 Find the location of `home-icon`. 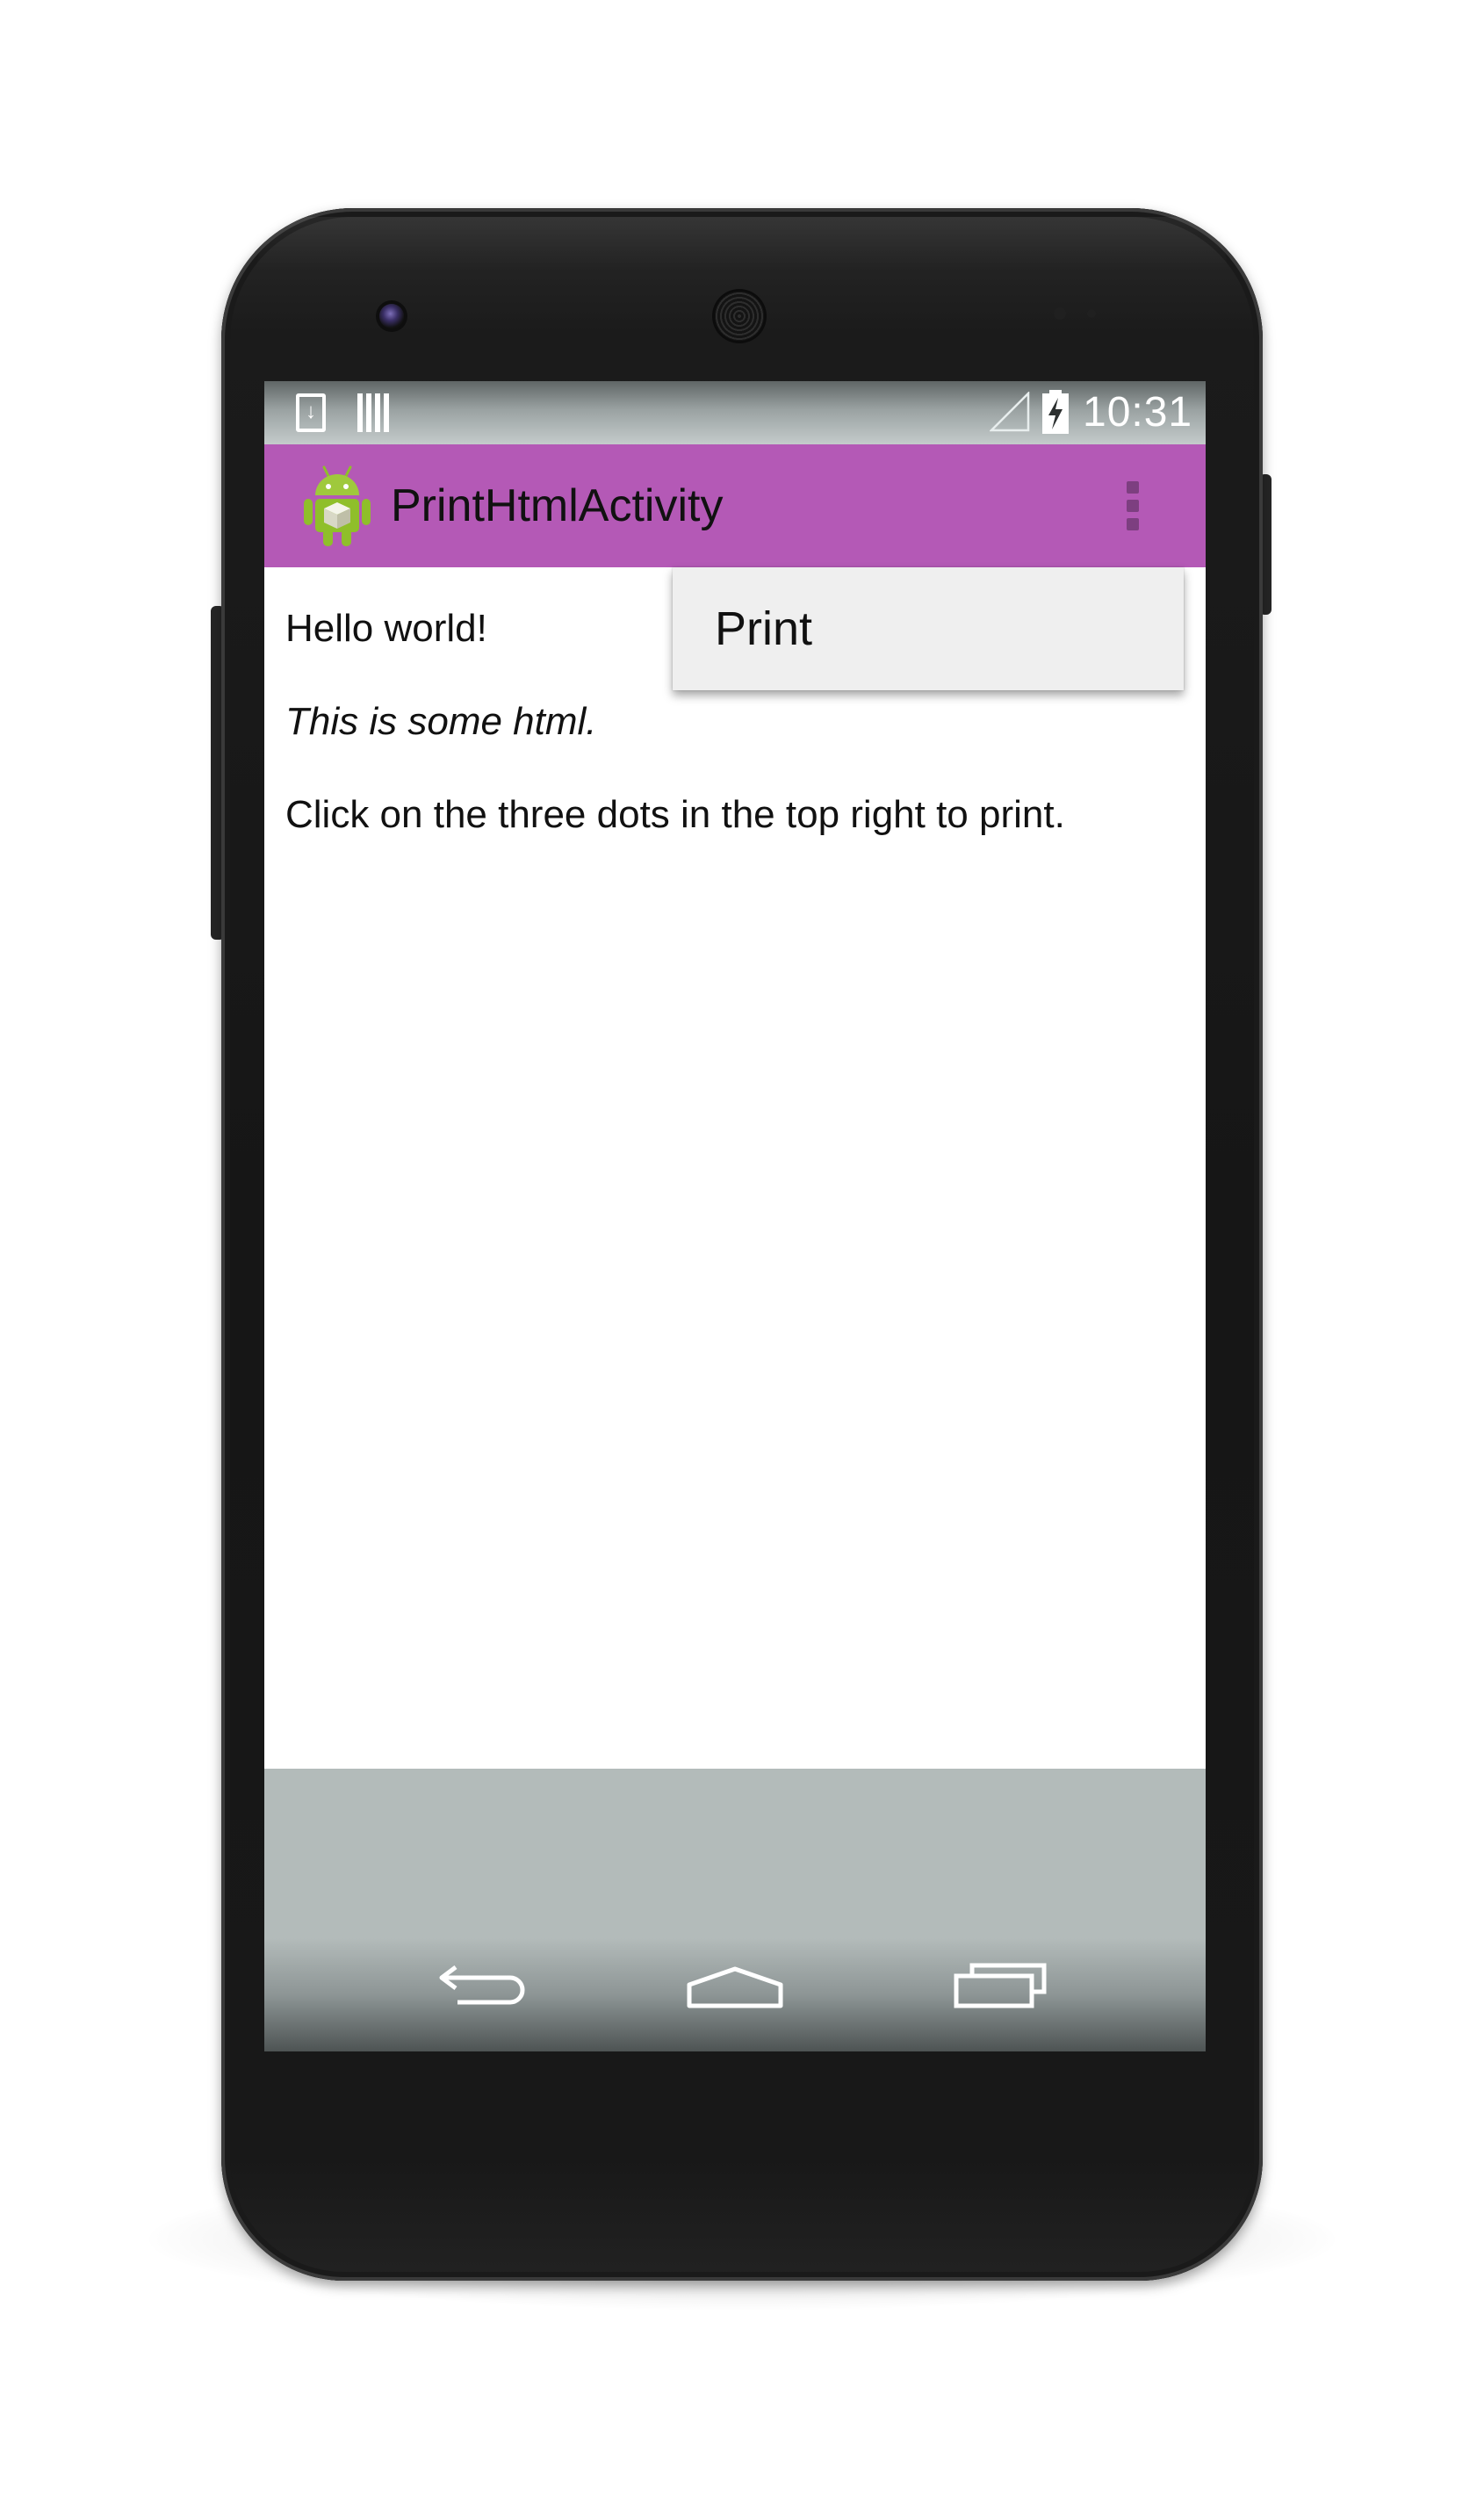

home-icon is located at coordinates (735, 1988).